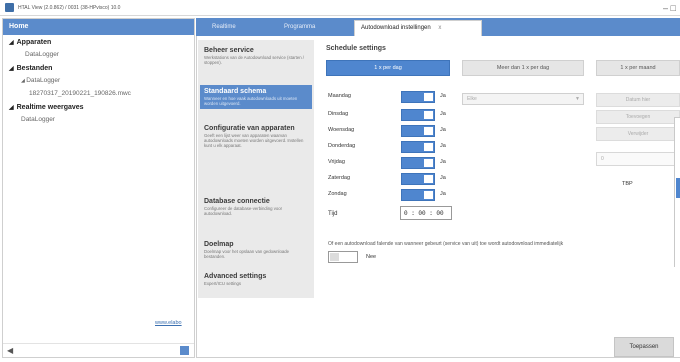  Describe the element at coordinates (224, 28) in the screenshot. I see `tab-realtime: Realtime` at that location.